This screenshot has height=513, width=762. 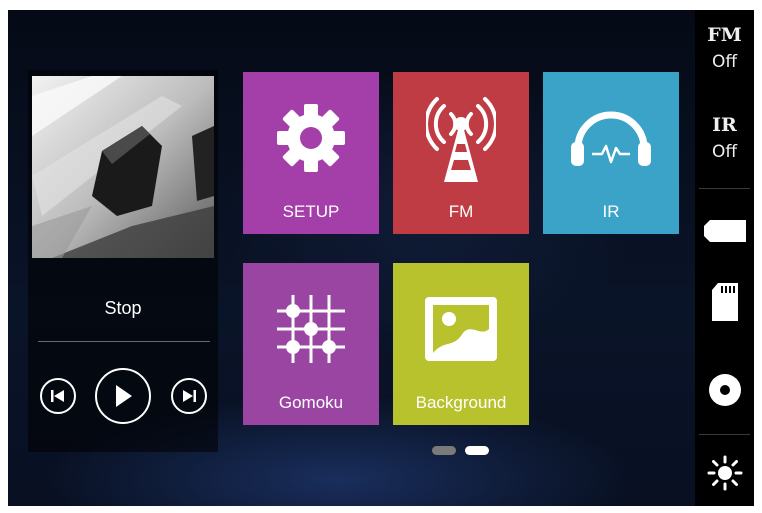 I want to click on play-button, so click(x=123, y=396).